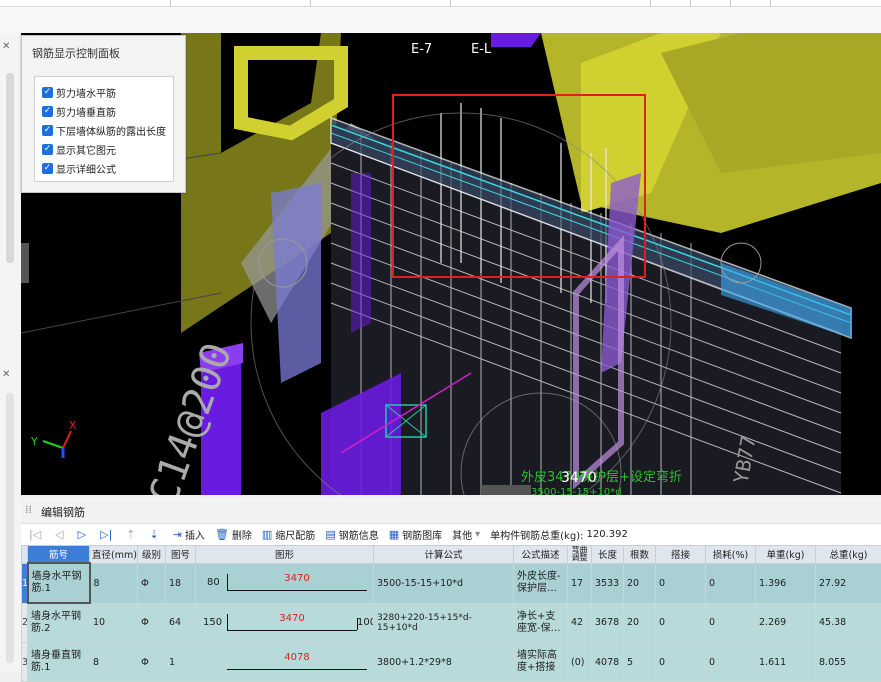  I want to click on unit-weight-cell: 1.396, so click(786, 583).